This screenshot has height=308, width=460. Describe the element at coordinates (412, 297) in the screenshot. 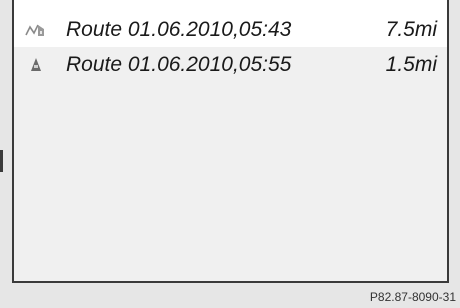

I see `figure-reference-code: P82.87-8090-31` at that location.